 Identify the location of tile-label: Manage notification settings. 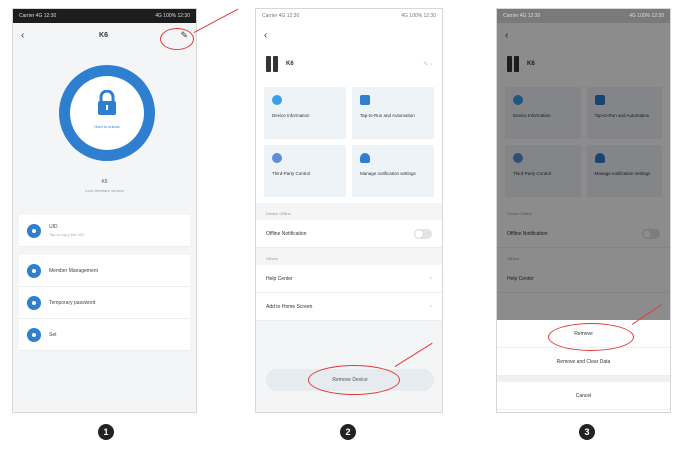
(388, 173).